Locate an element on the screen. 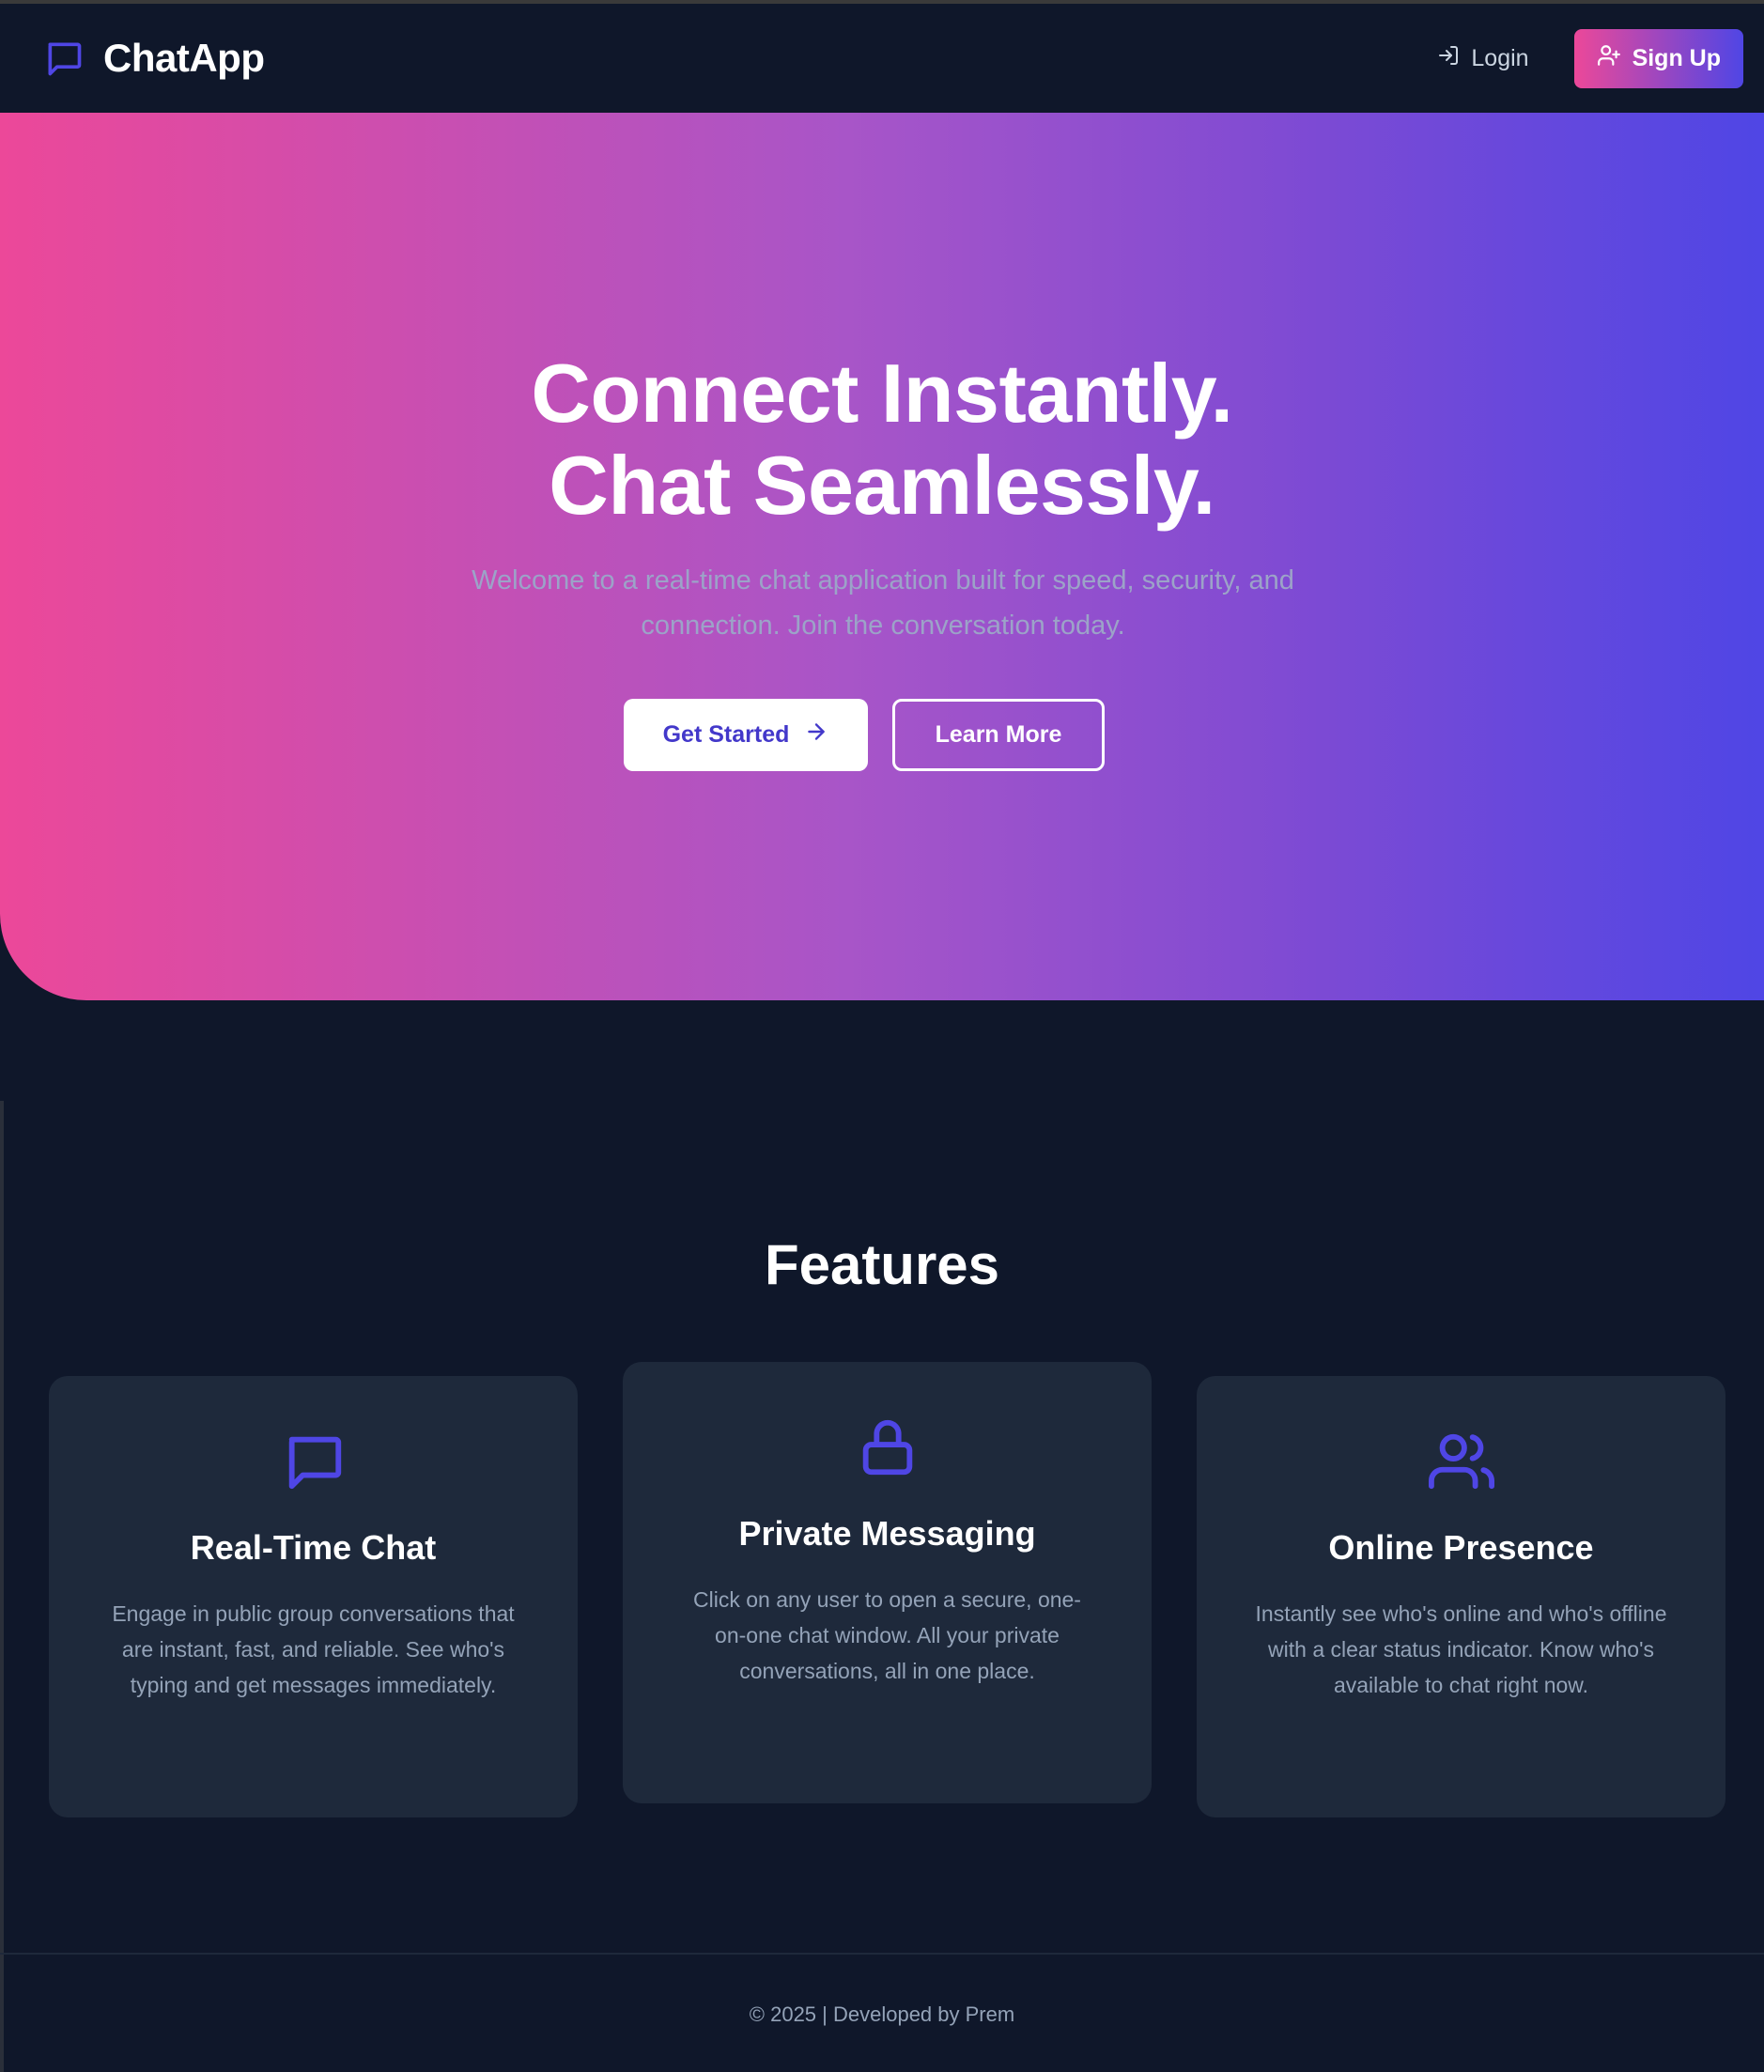  brand-name: ChatApp is located at coordinates (184, 58).